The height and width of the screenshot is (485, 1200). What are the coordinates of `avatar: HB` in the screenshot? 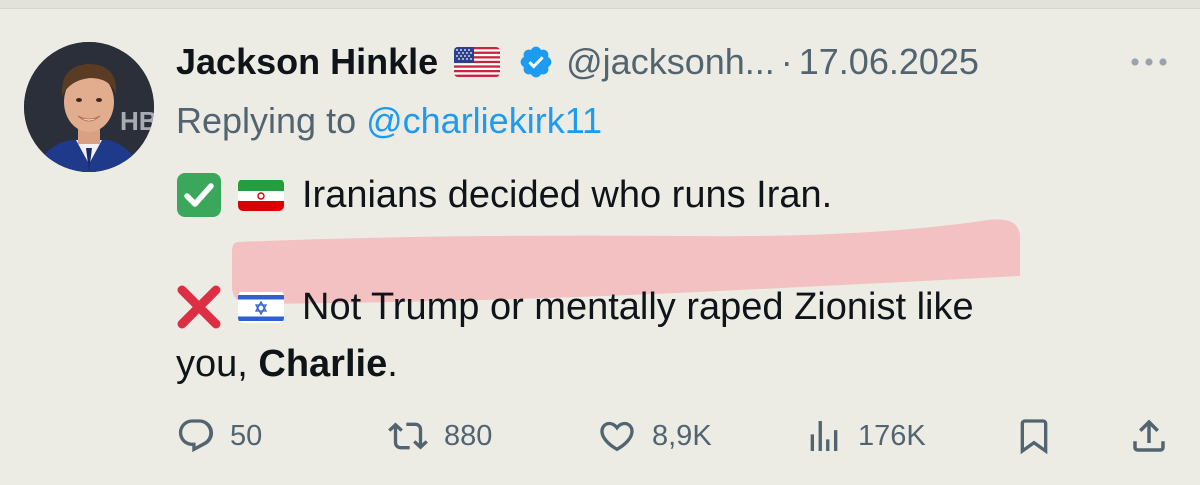 It's located at (89, 107).